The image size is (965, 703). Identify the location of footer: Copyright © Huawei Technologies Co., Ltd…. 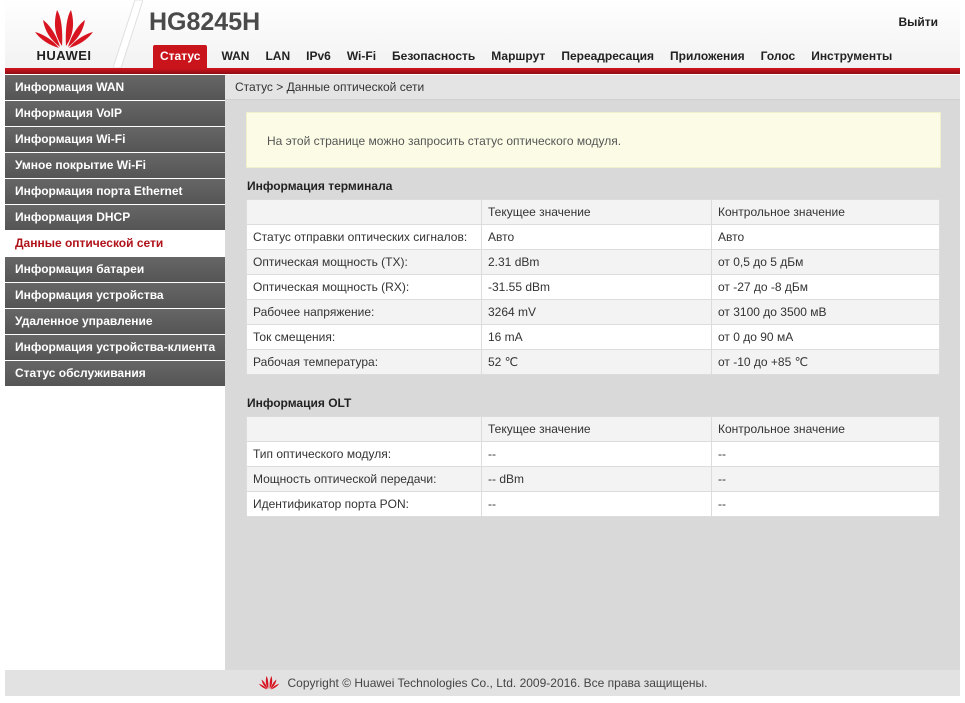
(482, 683).